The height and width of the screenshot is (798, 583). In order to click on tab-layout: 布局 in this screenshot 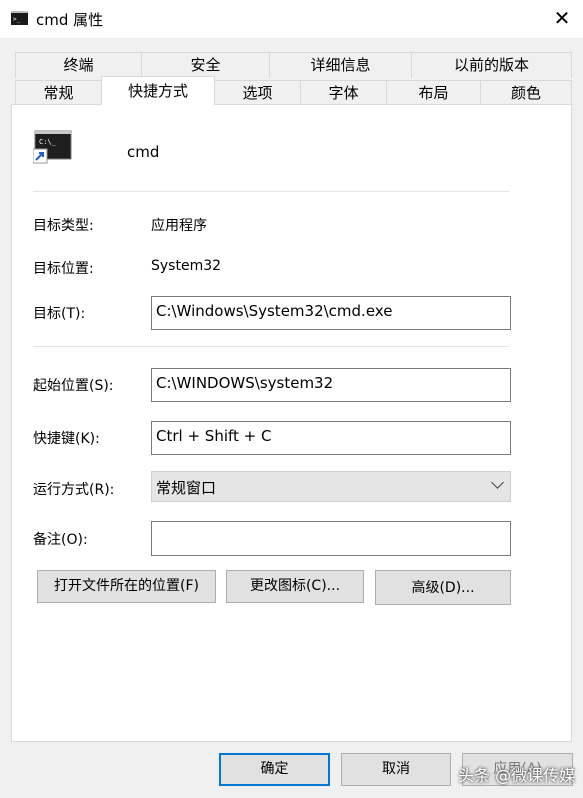, I will do `click(433, 92)`.